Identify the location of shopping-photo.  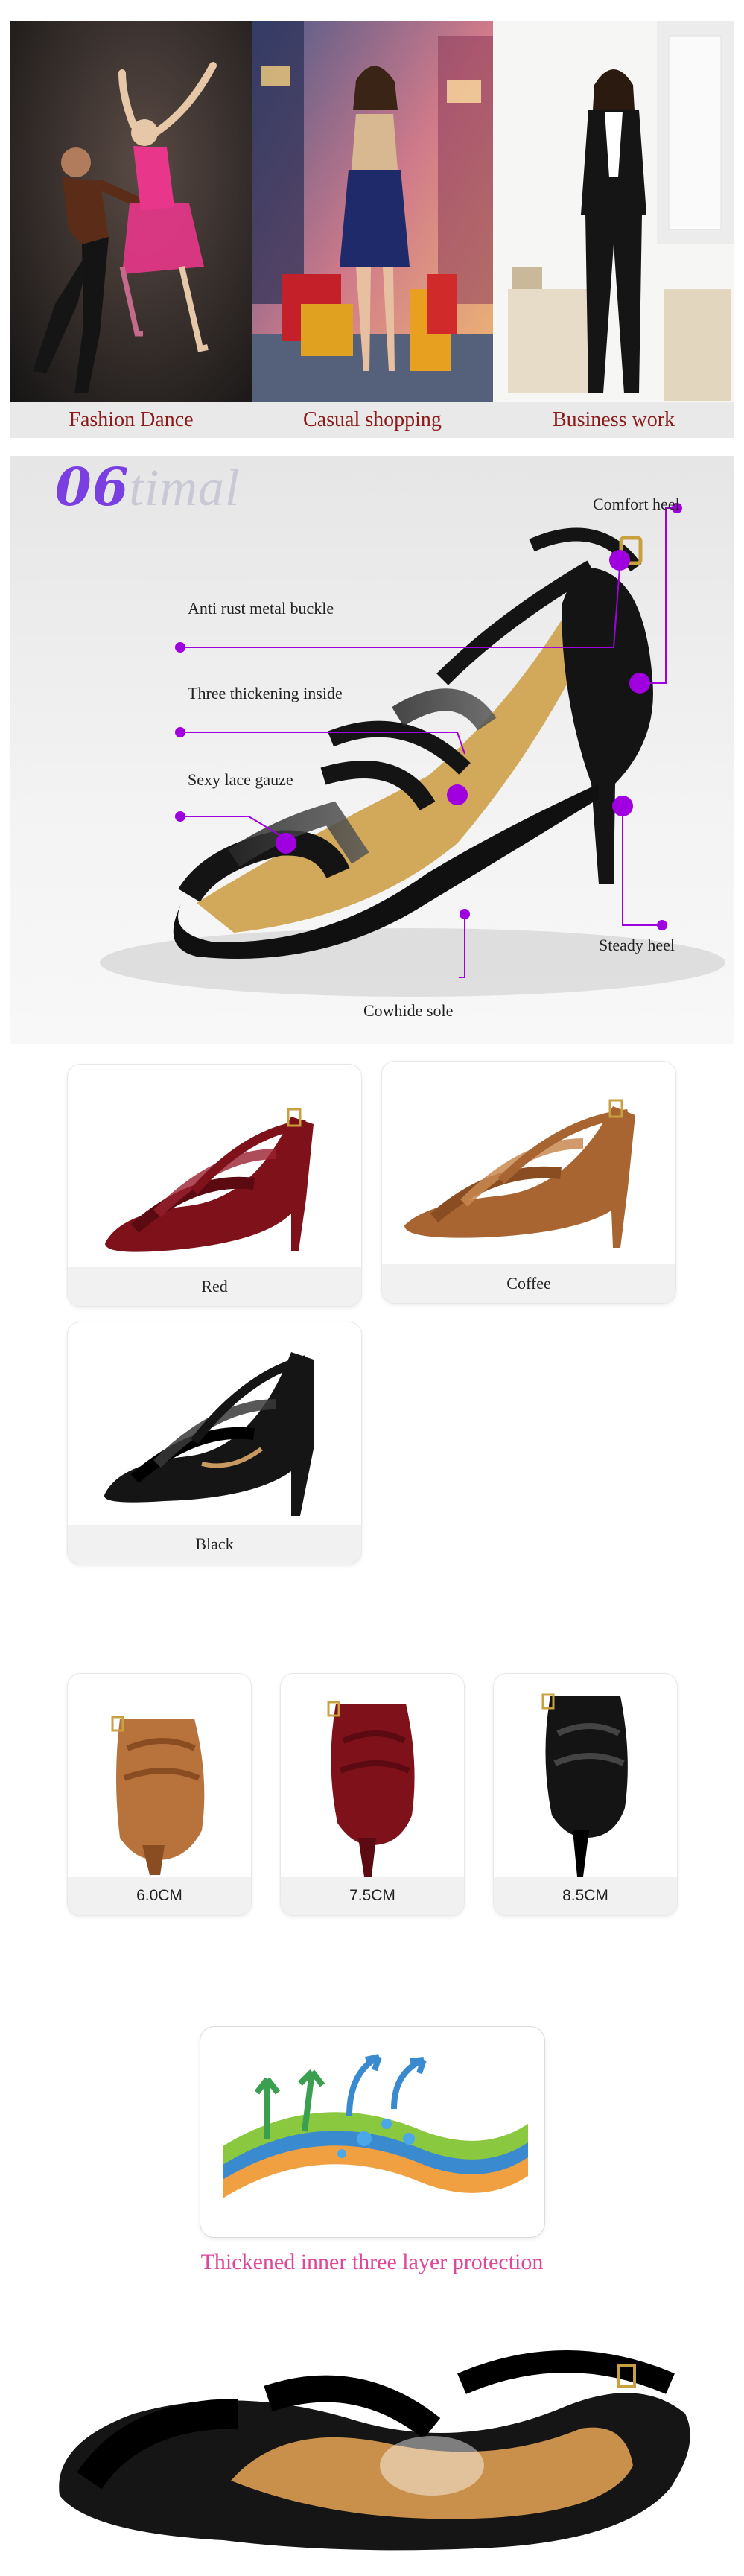
(372, 230).